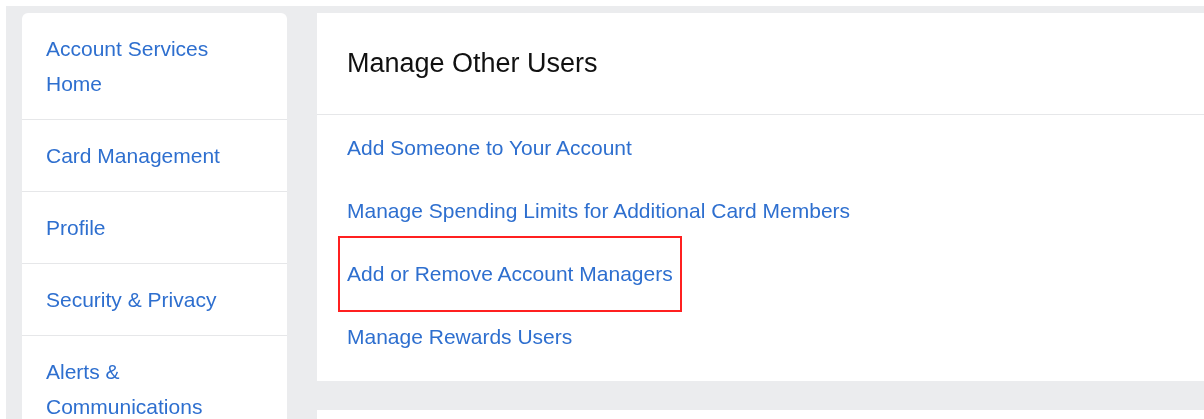 The image size is (1204, 419). Describe the element at coordinates (599, 210) in the screenshot. I see `panel-link: Manage Spending Limits for Additional Card Members` at that location.